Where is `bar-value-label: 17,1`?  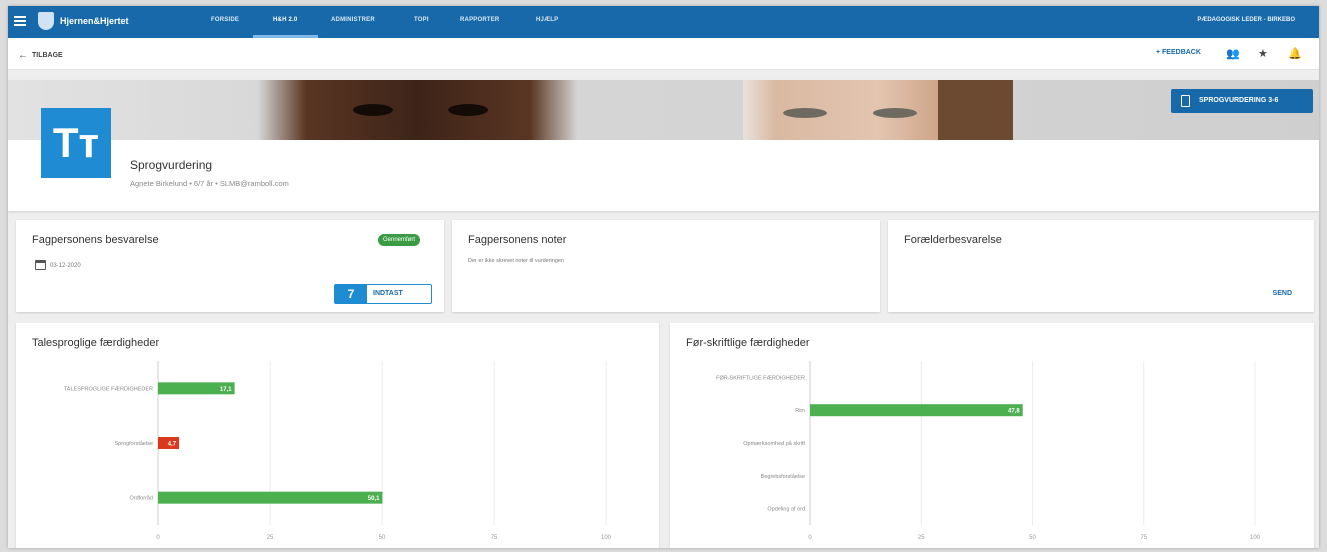 bar-value-label: 17,1 is located at coordinates (226, 390).